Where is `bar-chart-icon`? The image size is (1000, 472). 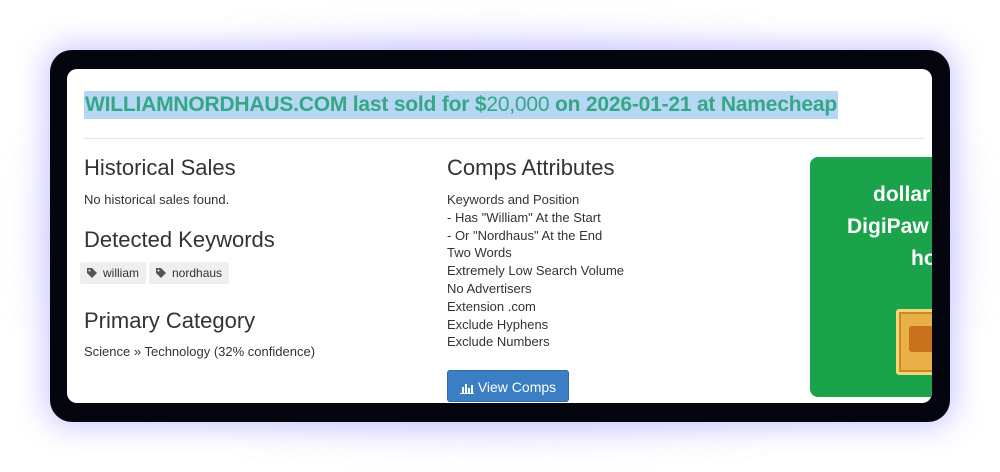
bar-chart-icon is located at coordinates (466, 389).